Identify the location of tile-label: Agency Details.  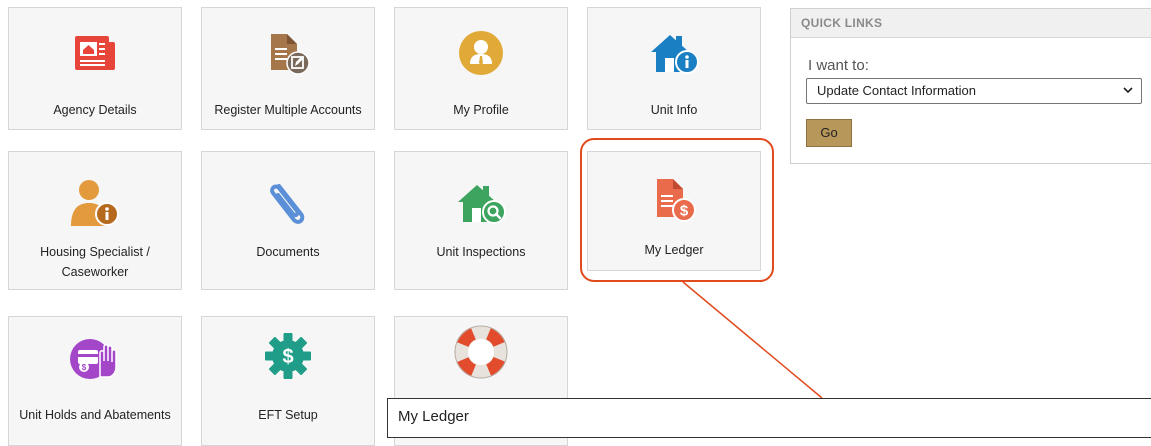
(95, 110).